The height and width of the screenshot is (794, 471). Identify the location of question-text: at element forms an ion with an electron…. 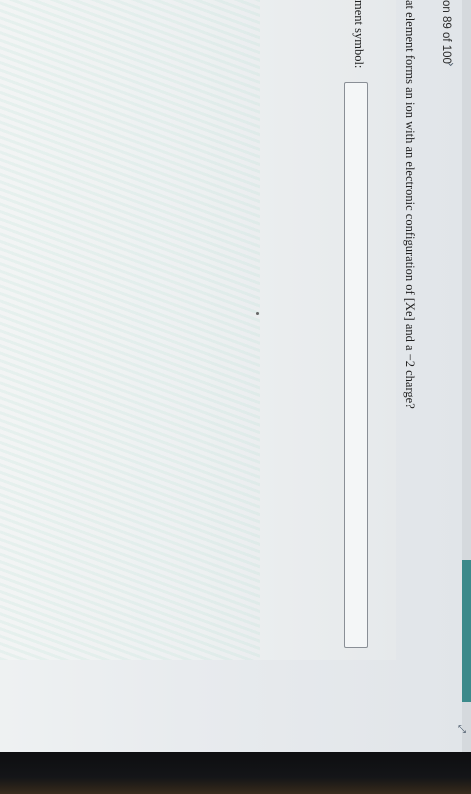
(410, 204).